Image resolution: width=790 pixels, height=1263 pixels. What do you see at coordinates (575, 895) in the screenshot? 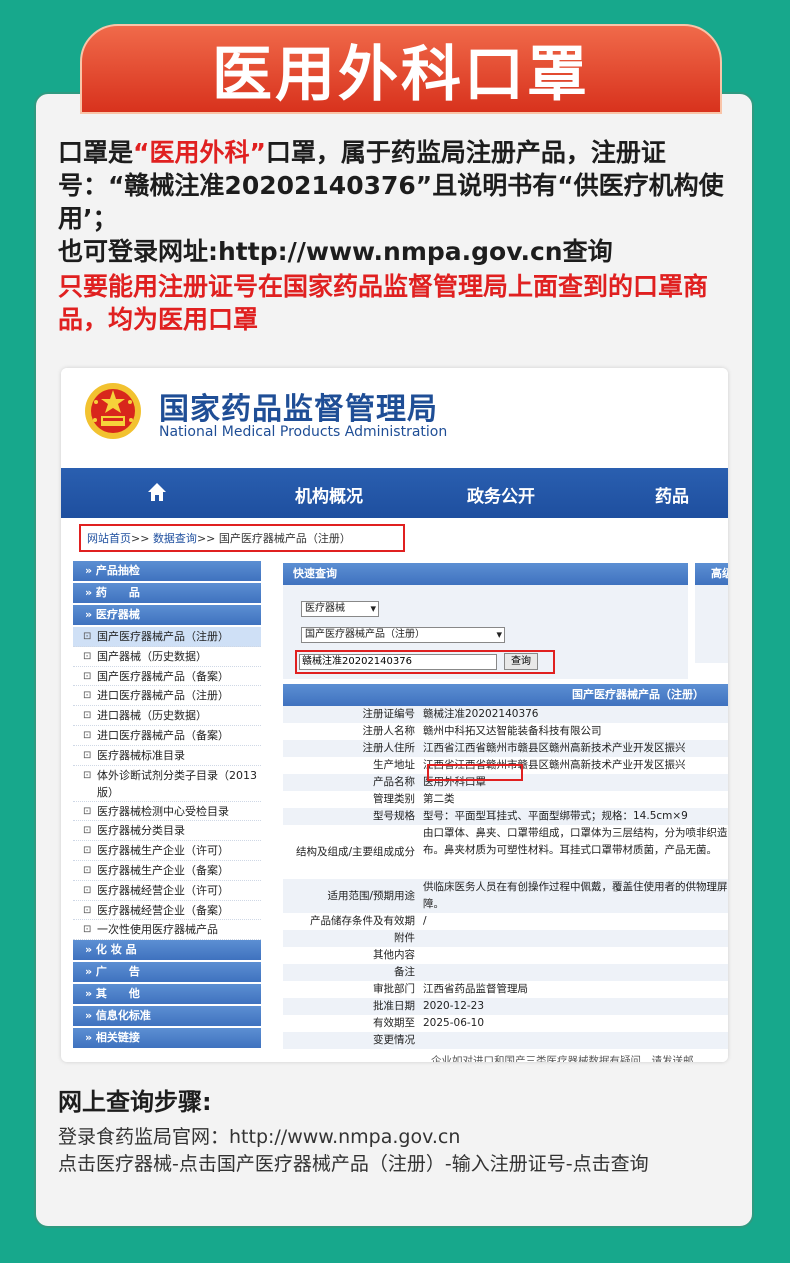
I see `row-value: 供临床医务人员在有创操作过程中佩戴，覆盖住使用者的供物理屏障。` at bounding box center [575, 895].